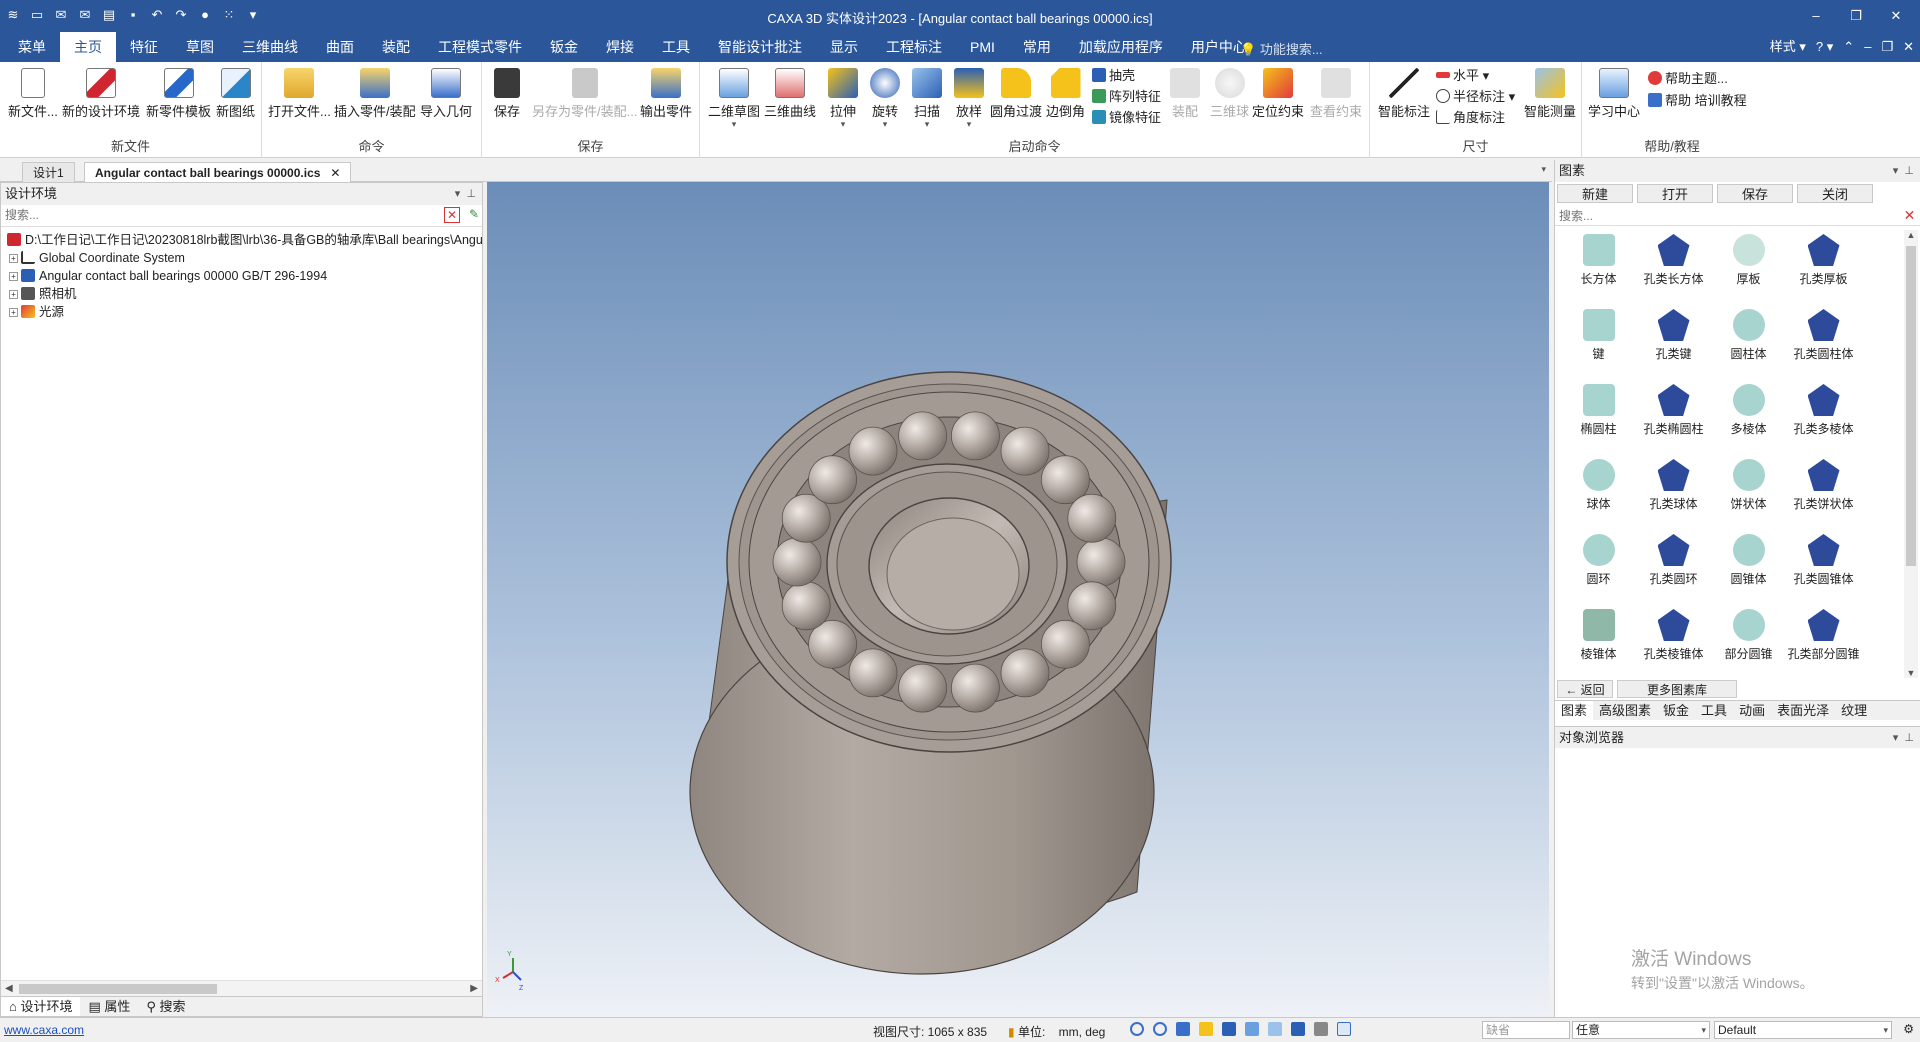 Image resolution: width=1920 pixels, height=1042 pixels. What do you see at coordinates (1788, 47) in the screenshot?
I see `style-menu: 样式 ▾` at bounding box center [1788, 47].